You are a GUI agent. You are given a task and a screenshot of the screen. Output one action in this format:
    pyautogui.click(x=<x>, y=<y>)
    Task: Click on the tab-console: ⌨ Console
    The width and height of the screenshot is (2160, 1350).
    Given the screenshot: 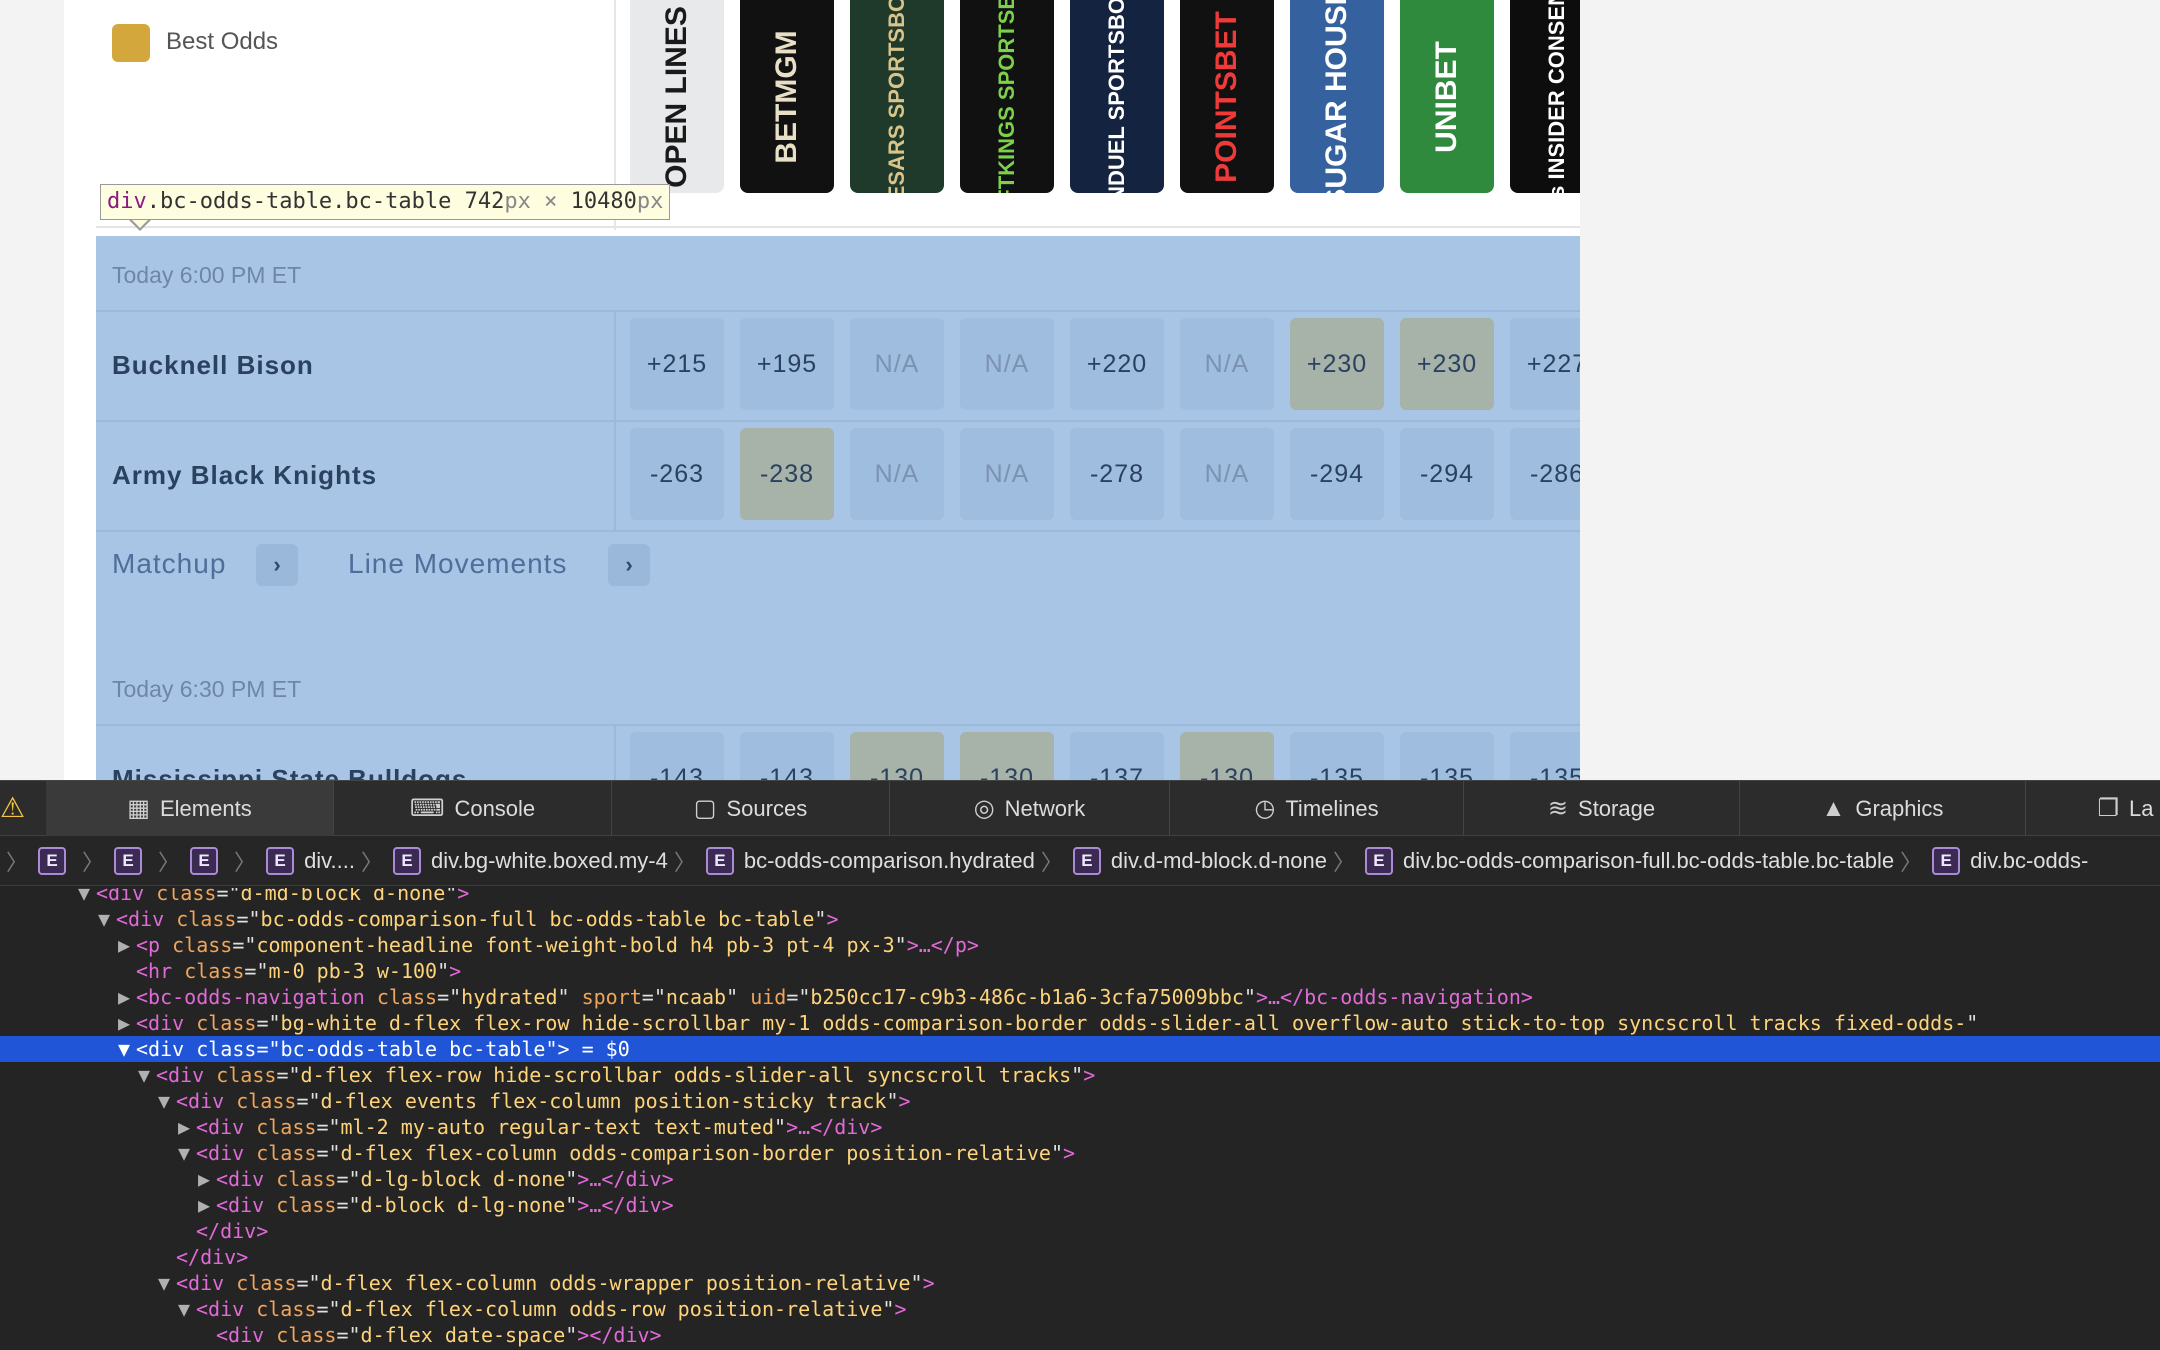 What is the action you would take?
    pyautogui.click(x=473, y=808)
    